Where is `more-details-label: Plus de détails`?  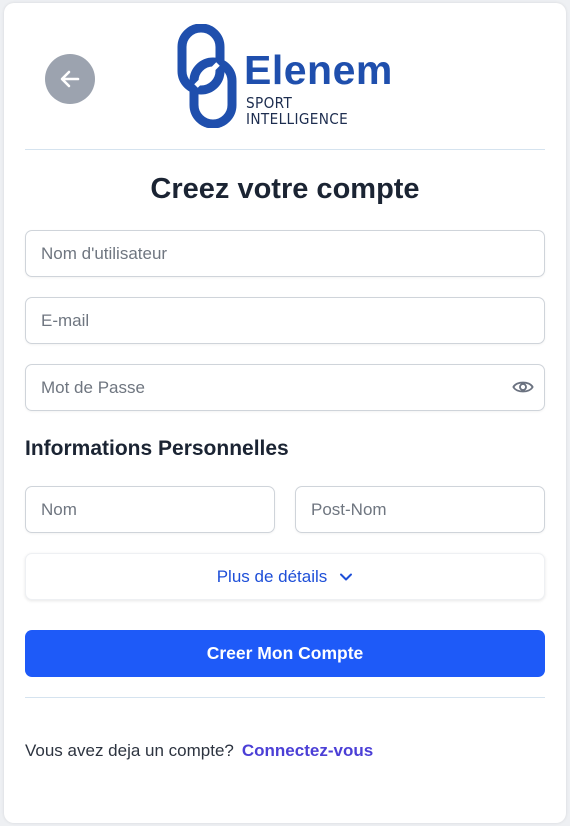 more-details-label: Plus de détails is located at coordinates (272, 576).